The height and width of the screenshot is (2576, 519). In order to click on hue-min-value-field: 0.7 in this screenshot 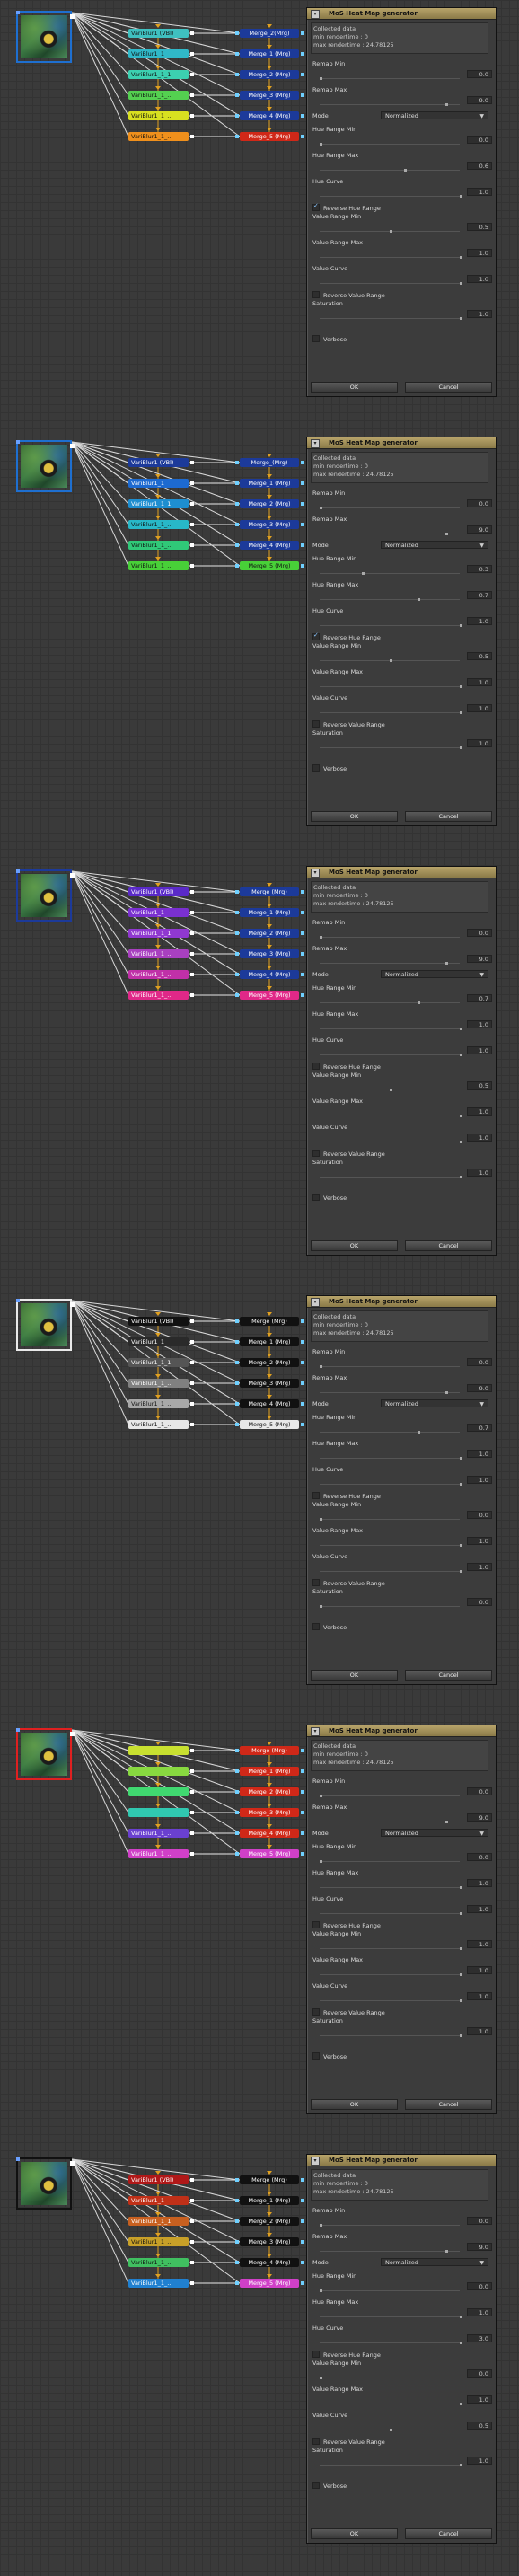, I will do `click(479, 1428)`.